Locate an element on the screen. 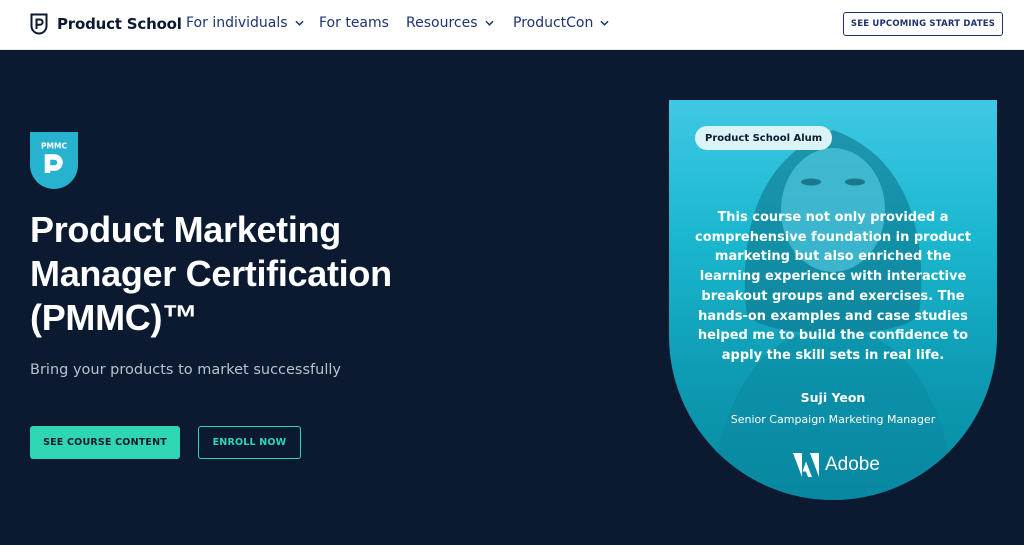 The width and height of the screenshot is (1024, 545). nav-item-label: ProductCon is located at coordinates (553, 23).